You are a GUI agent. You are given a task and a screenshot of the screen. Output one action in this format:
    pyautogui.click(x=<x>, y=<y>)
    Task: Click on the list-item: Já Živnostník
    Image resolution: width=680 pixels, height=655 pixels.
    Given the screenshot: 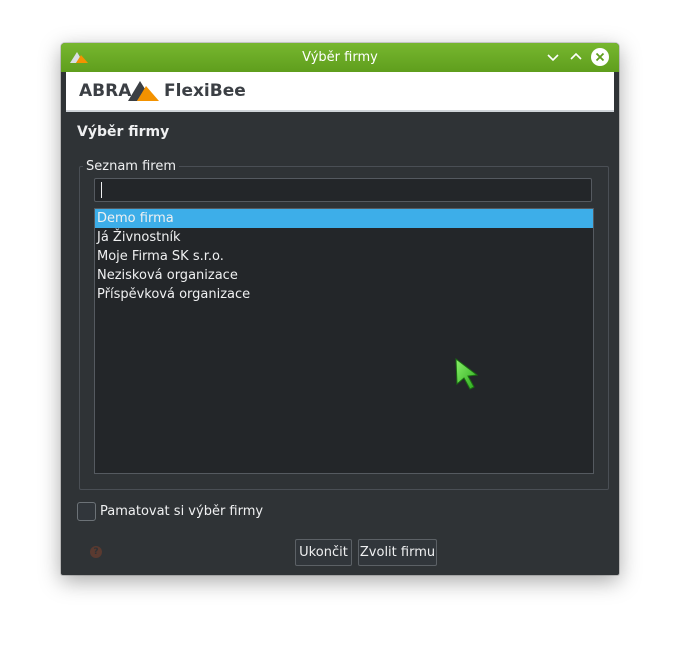 What is the action you would take?
    pyautogui.click(x=344, y=237)
    